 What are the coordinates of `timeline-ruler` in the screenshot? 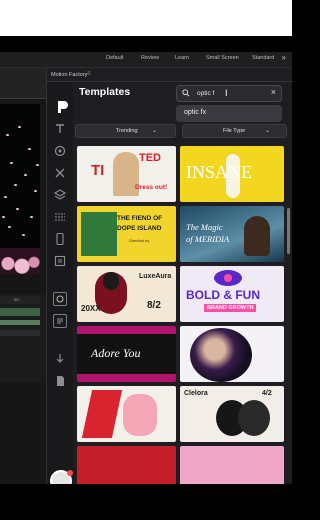 It's located at (20, 300).